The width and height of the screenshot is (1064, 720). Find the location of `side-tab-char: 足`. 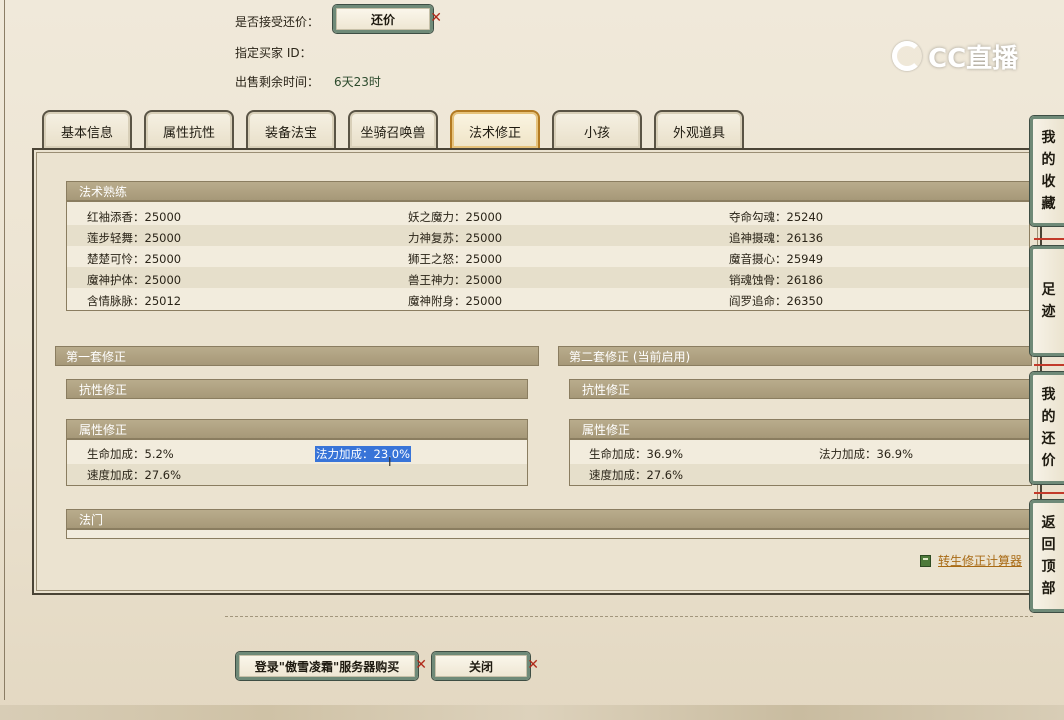

side-tab-char: 足 is located at coordinates (1048, 290).